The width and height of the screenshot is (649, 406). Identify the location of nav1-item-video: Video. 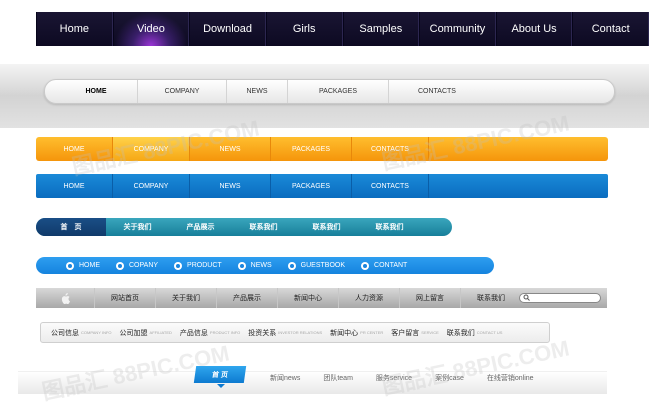
(151, 29).